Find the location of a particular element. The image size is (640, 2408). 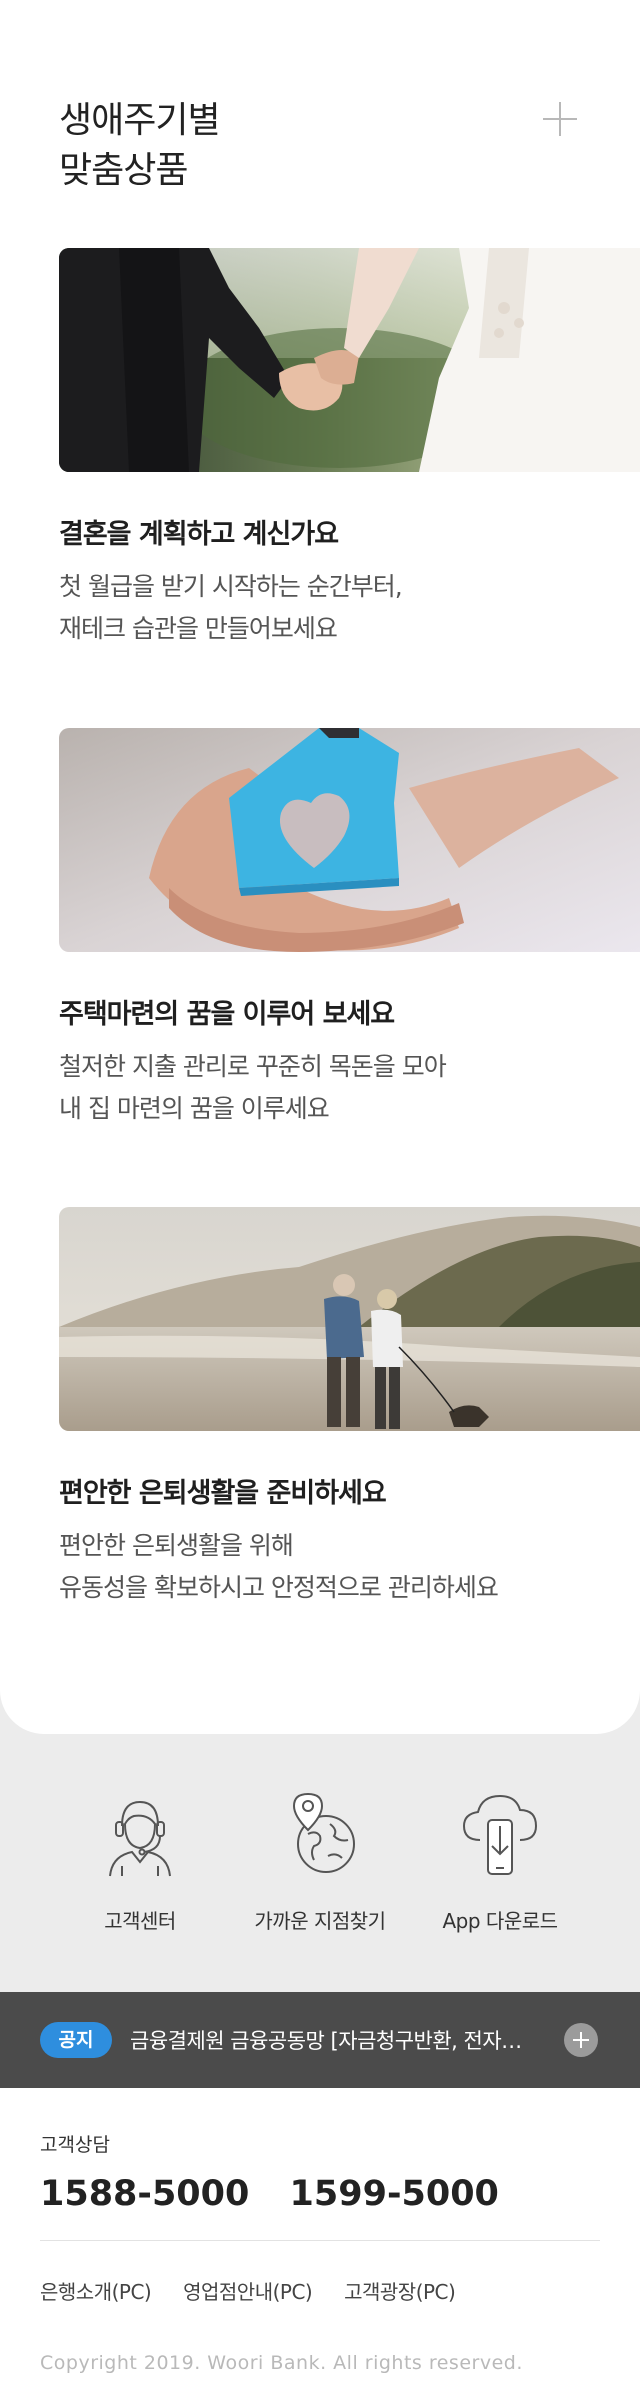

wedding-photo is located at coordinates (349, 360).